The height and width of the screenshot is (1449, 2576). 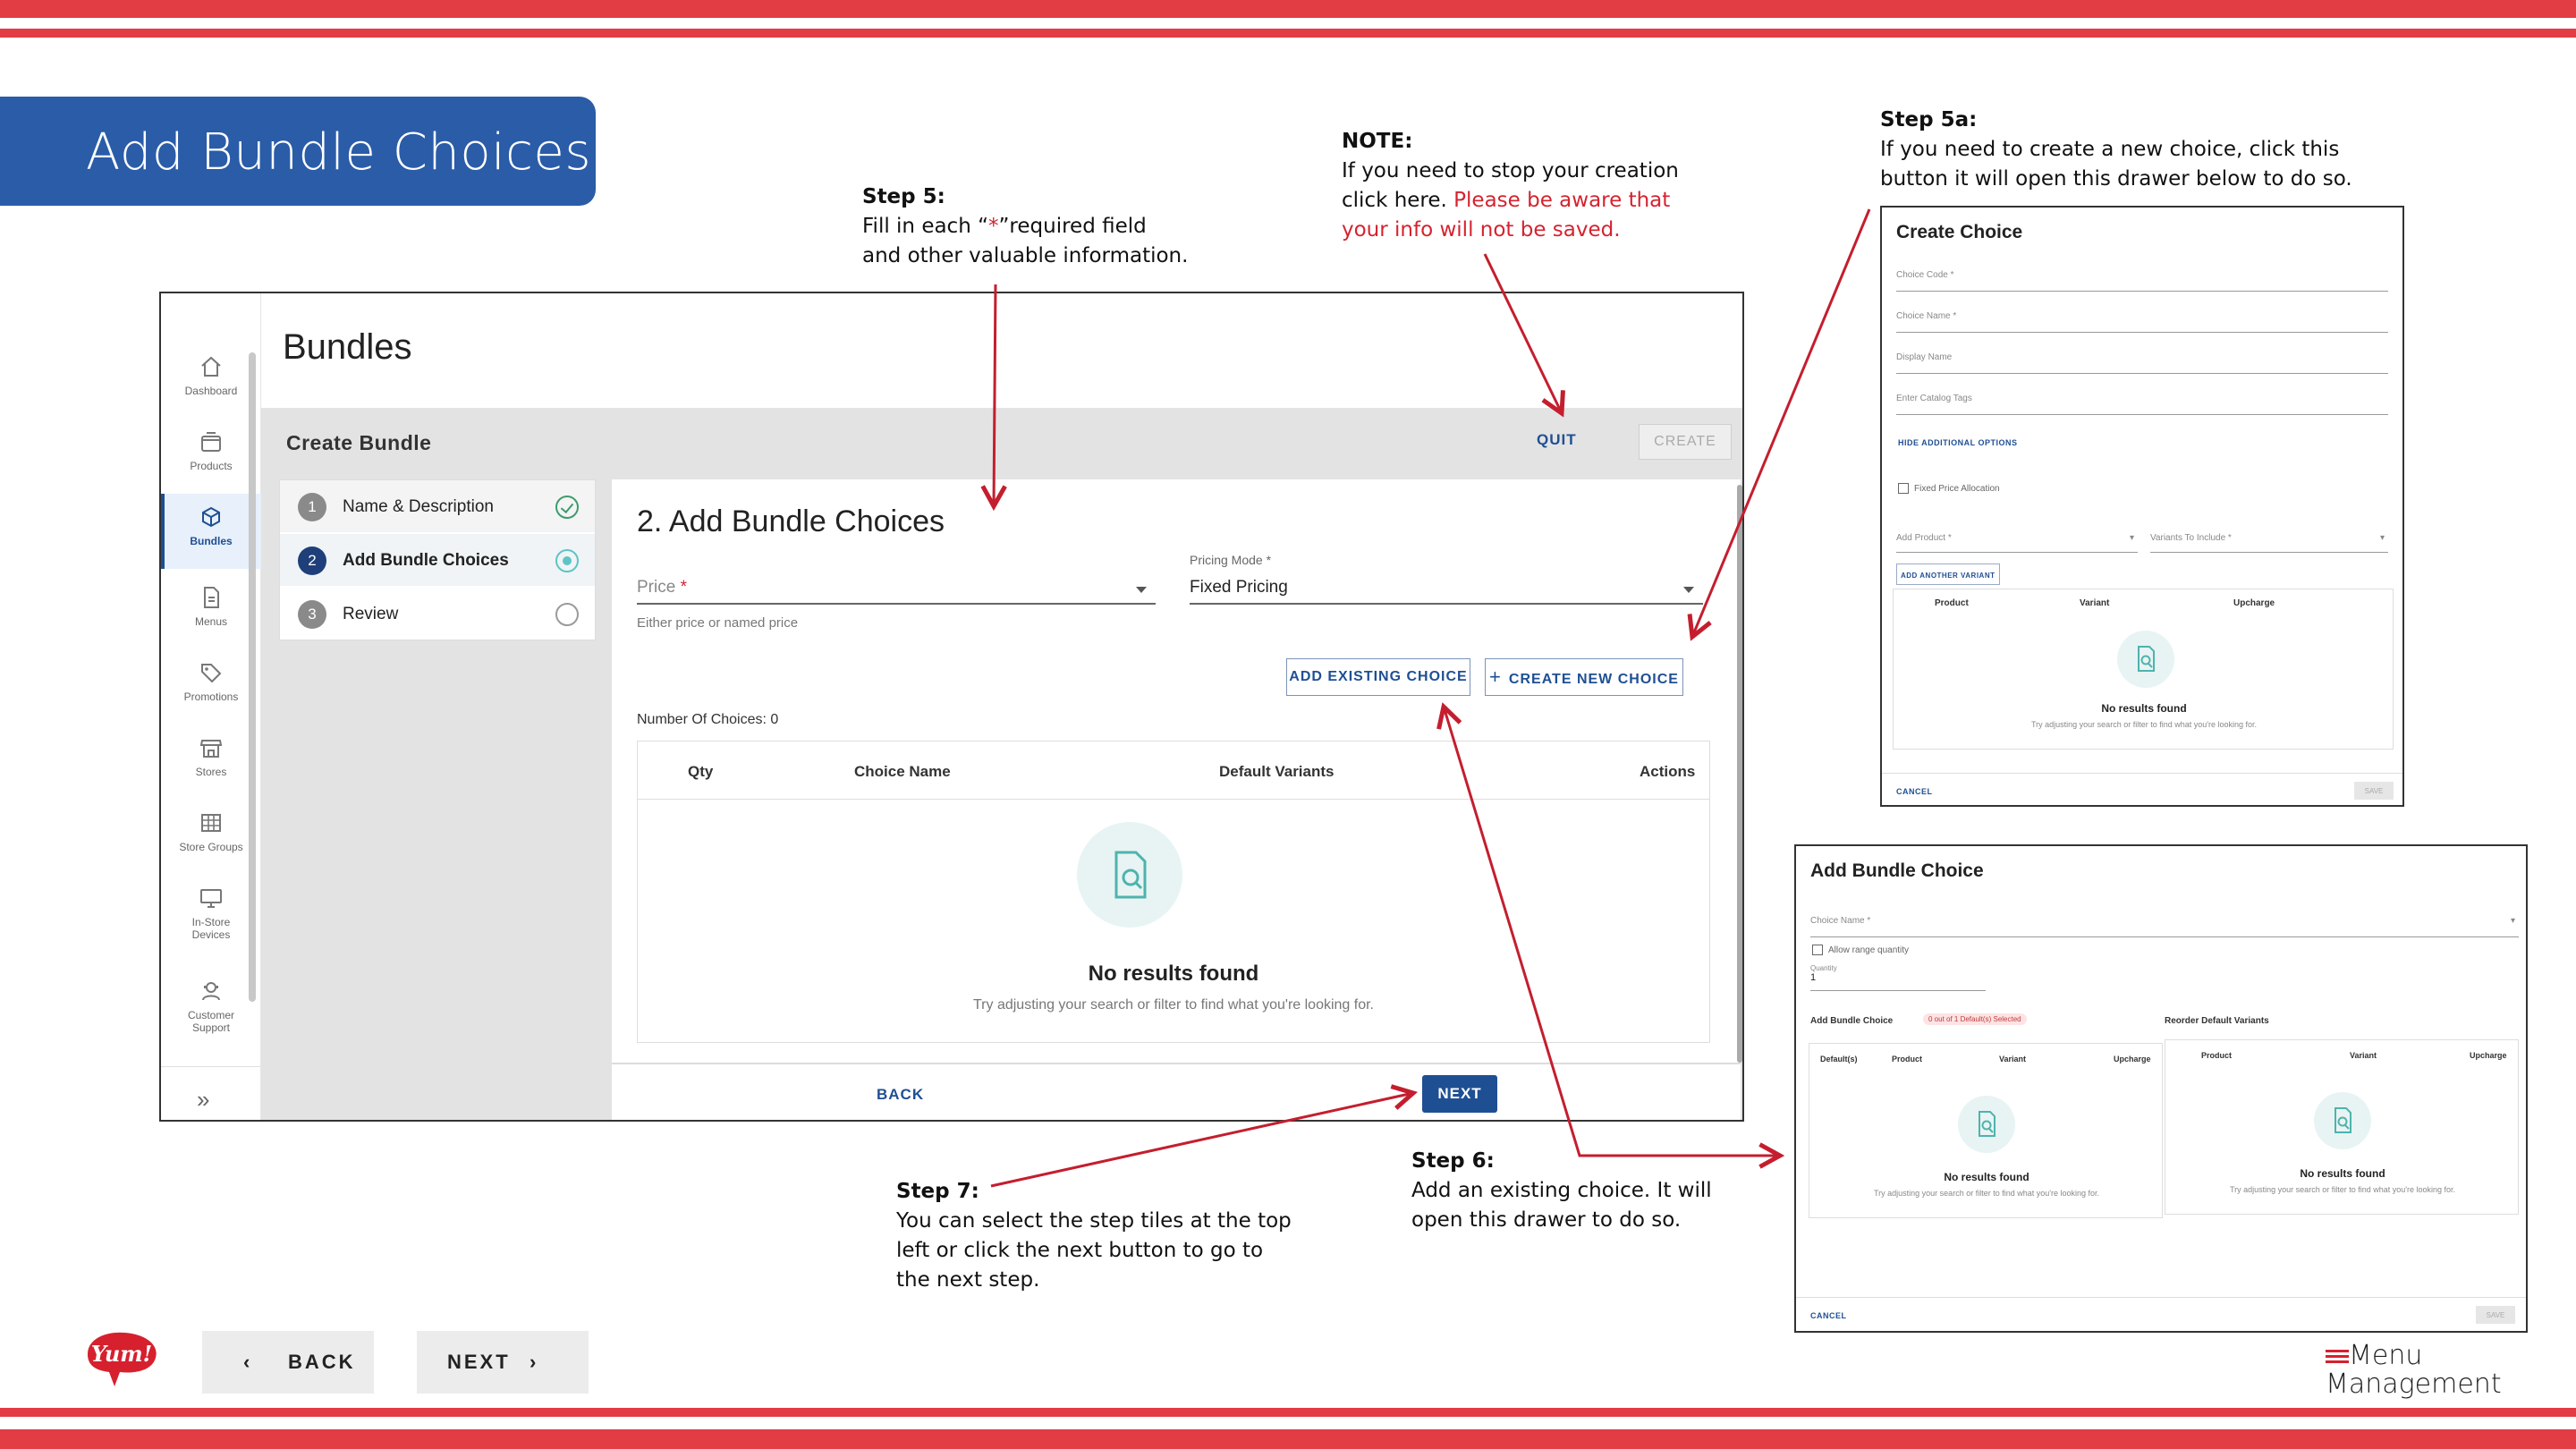 I want to click on menu-management-logo: Menu Management, so click(x=2414, y=1370).